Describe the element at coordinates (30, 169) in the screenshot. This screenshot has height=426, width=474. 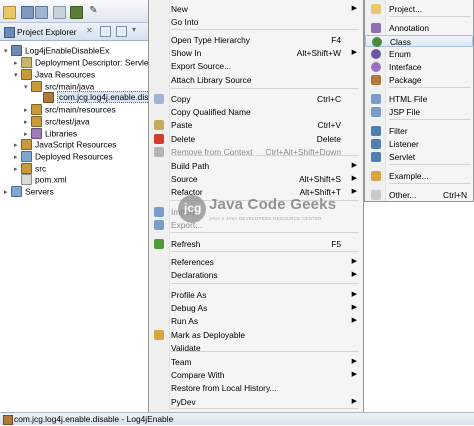
I see `tree-item-src: ▸ src` at that location.